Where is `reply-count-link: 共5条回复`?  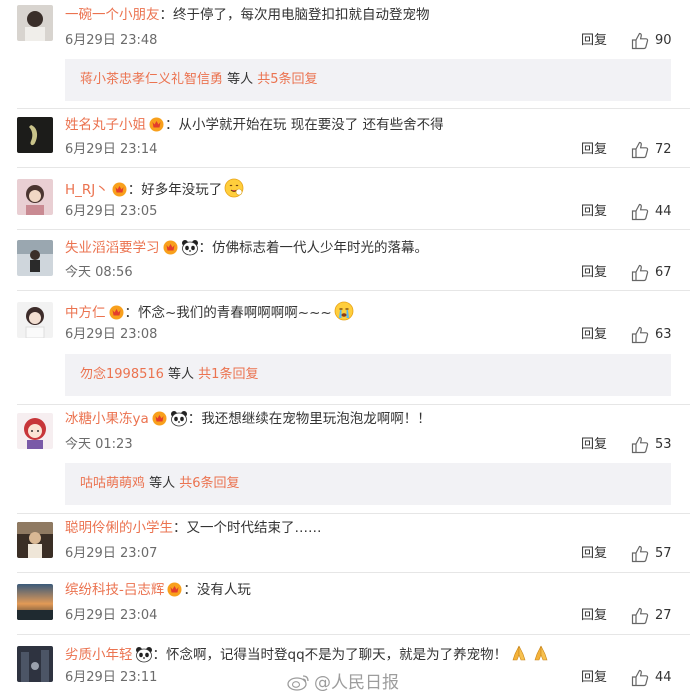
reply-count-link: 共5条回复 is located at coordinates (287, 79).